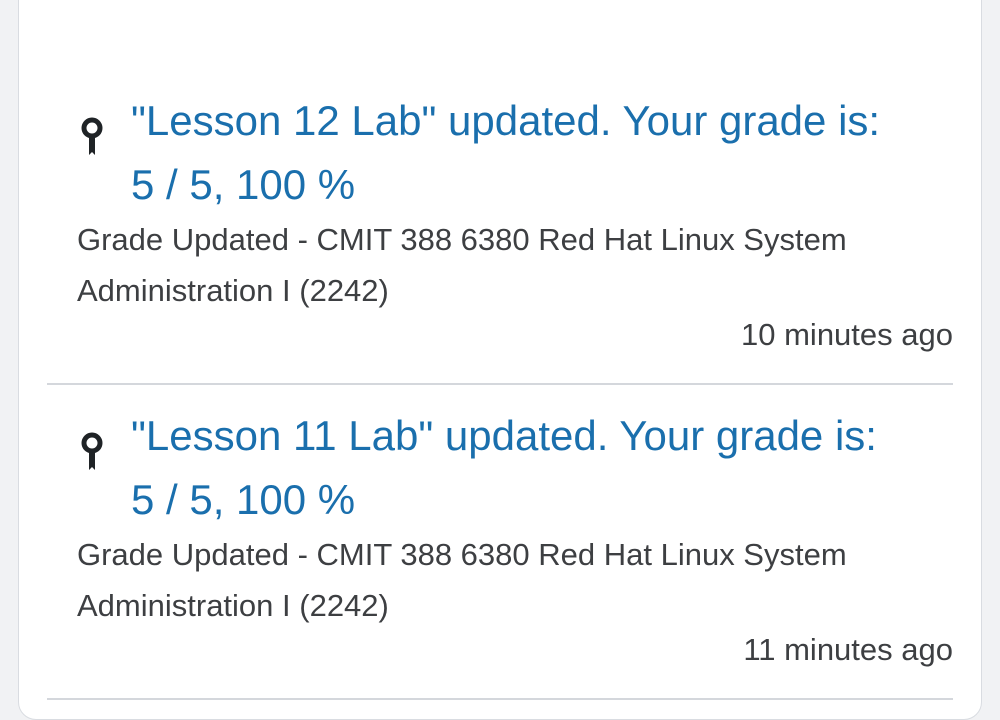 This screenshot has height=720, width=1000. Describe the element at coordinates (500, 384) in the screenshot. I see `divider` at that location.